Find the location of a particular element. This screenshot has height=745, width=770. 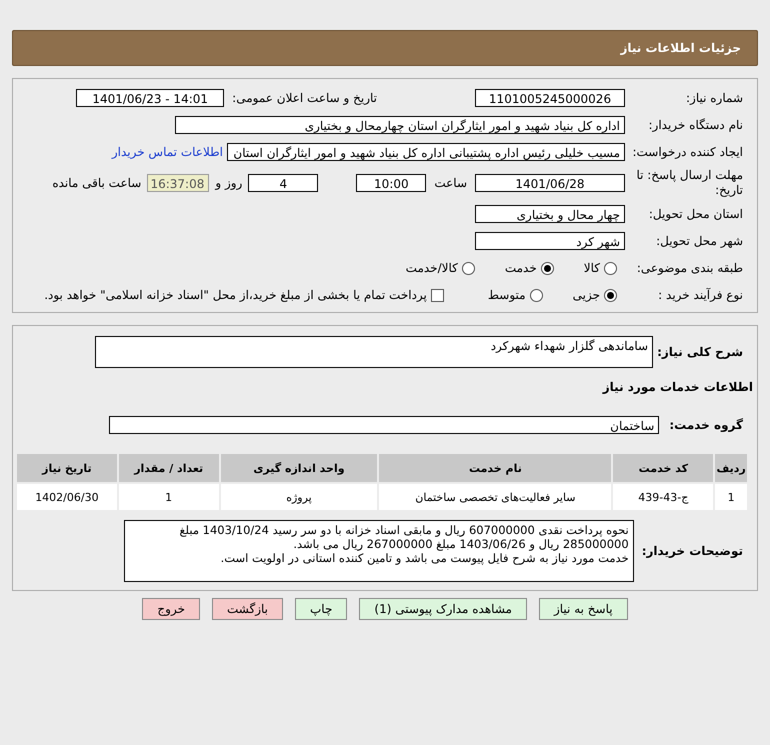

field-label: استان محل تحویل: is located at coordinates (696, 214).